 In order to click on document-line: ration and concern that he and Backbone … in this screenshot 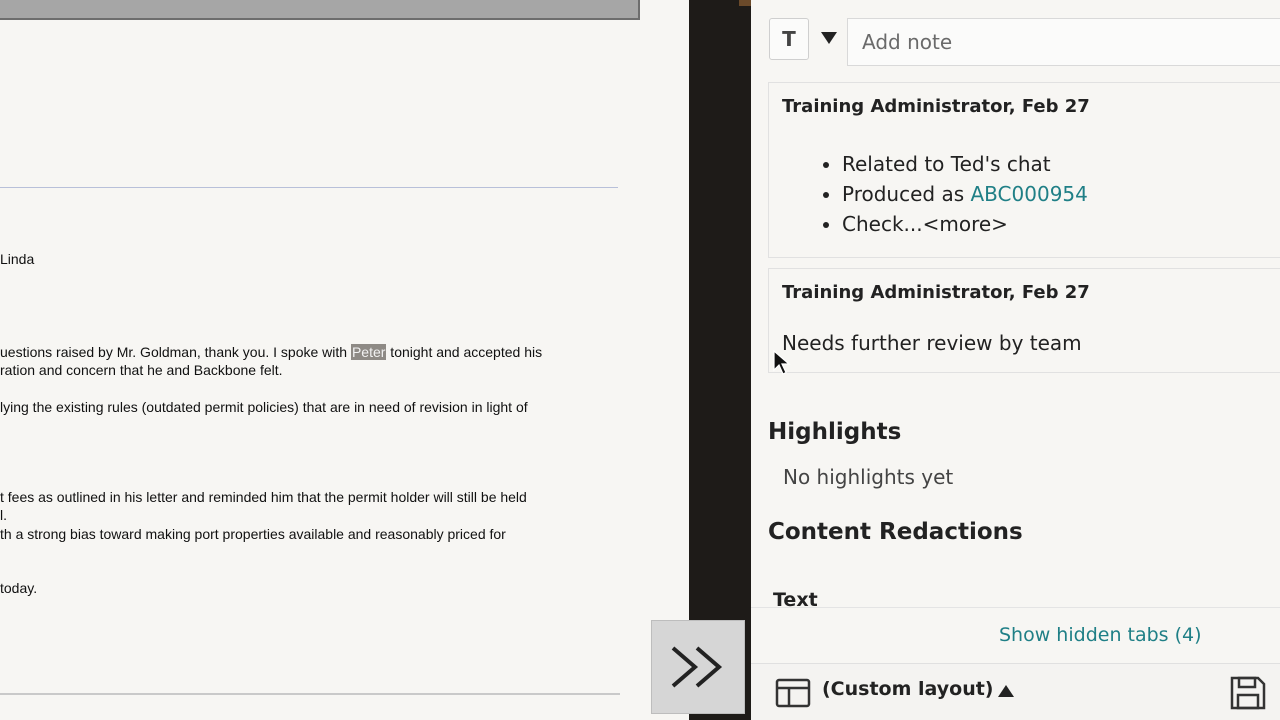, I will do `click(141, 370)`.